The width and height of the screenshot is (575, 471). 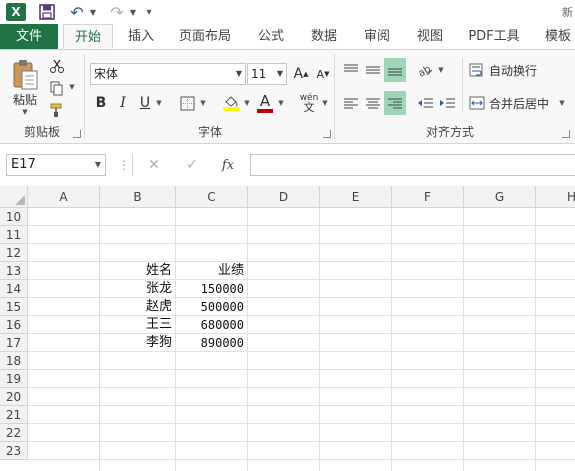 I want to click on borders-icon, so click(x=187, y=103).